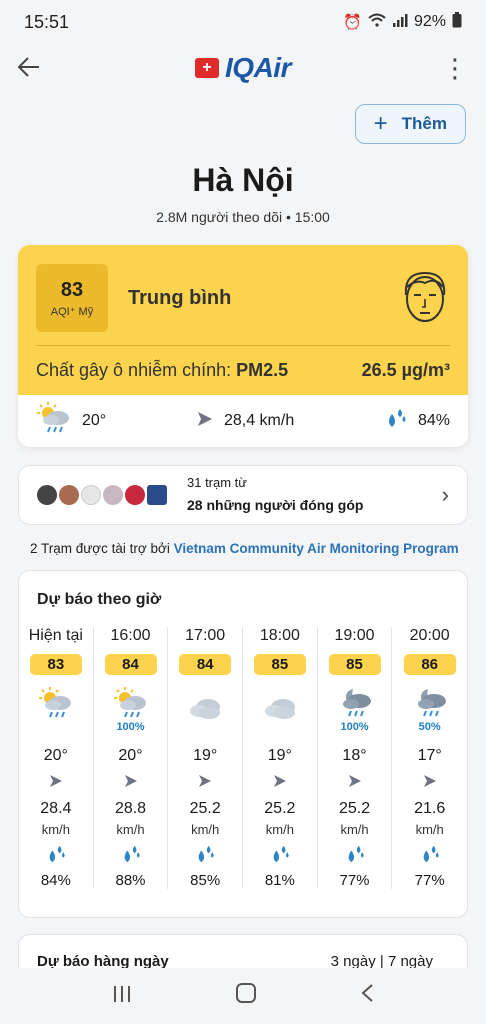 The height and width of the screenshot is (1024, 486). I want to click on contributor-avatars, so click(102, 495).